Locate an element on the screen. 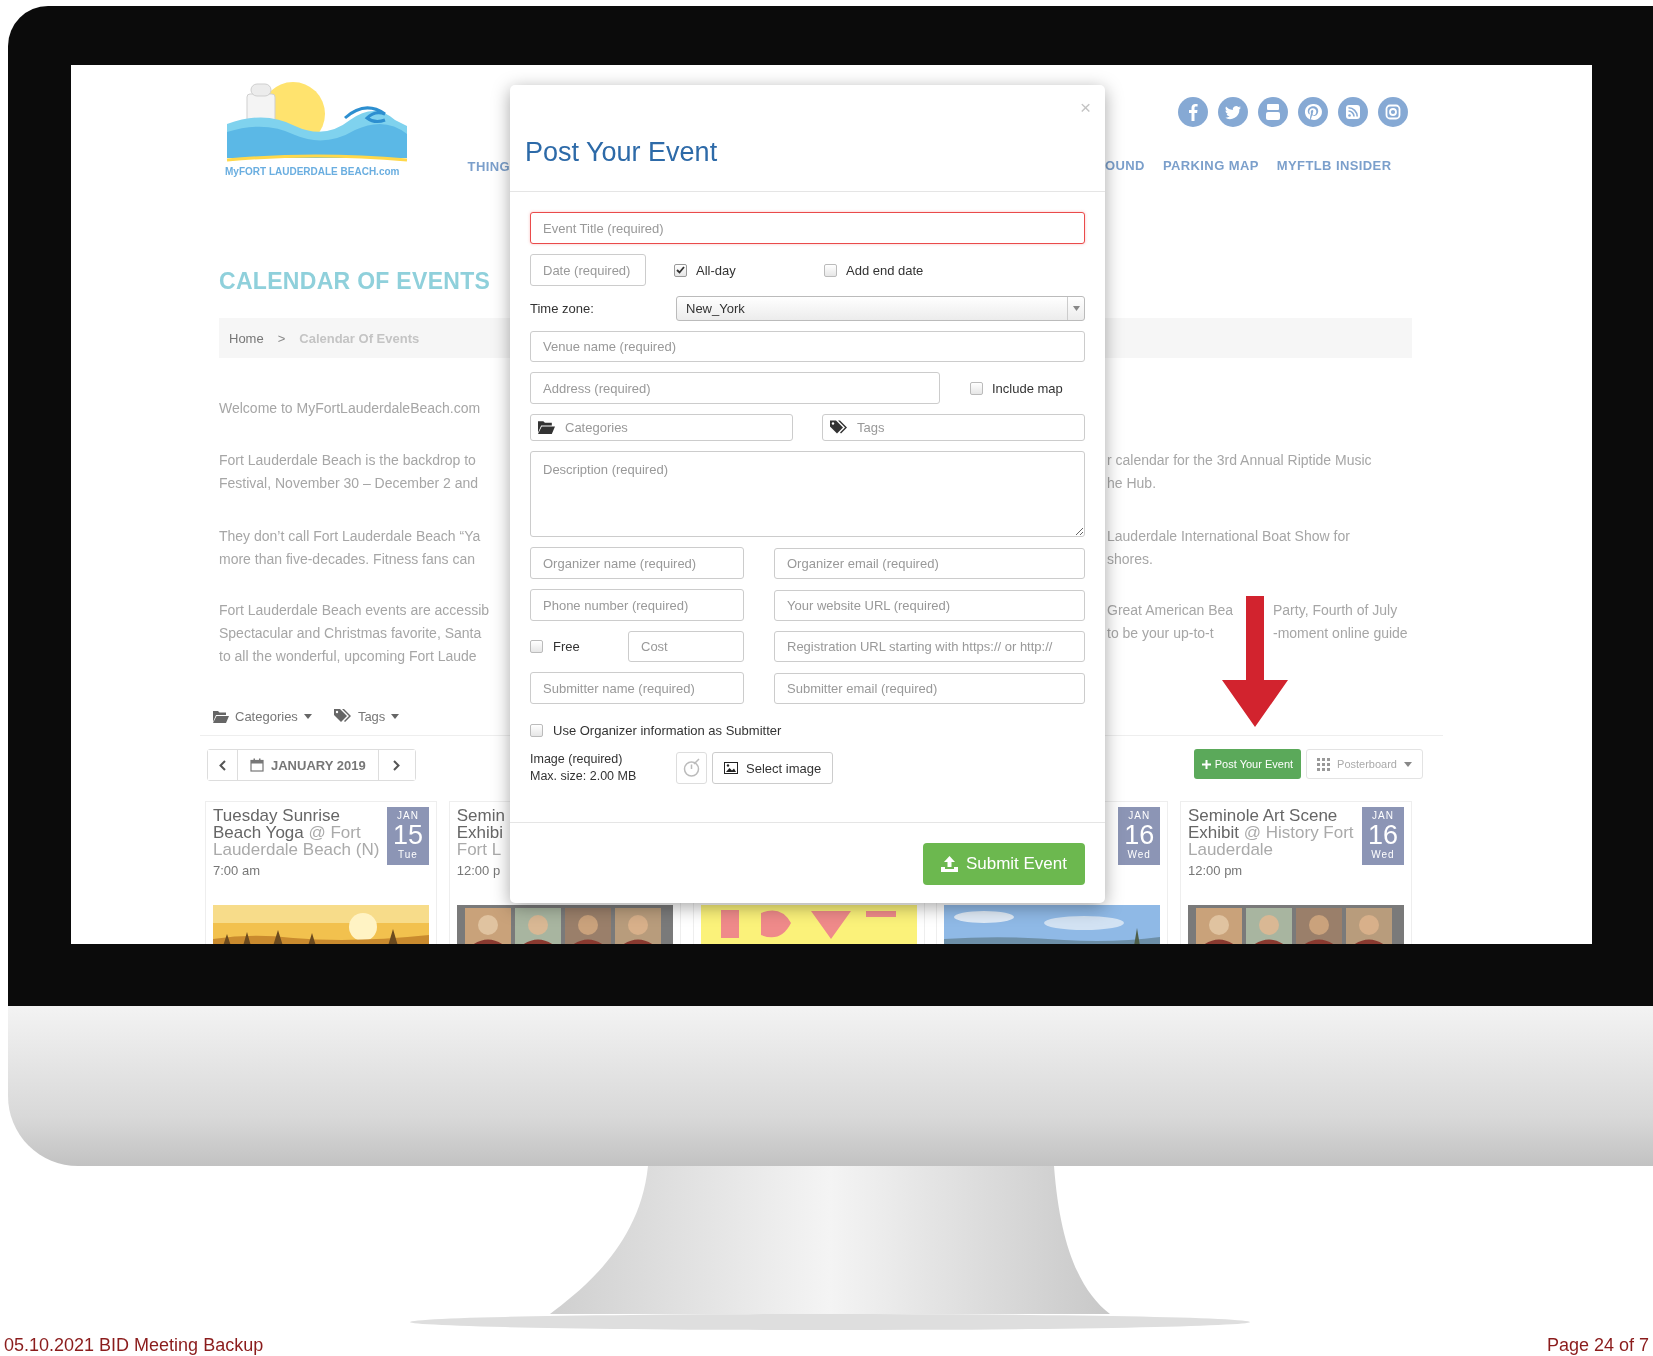  event-time: 7:00 am is located at coordinates (237, 870).